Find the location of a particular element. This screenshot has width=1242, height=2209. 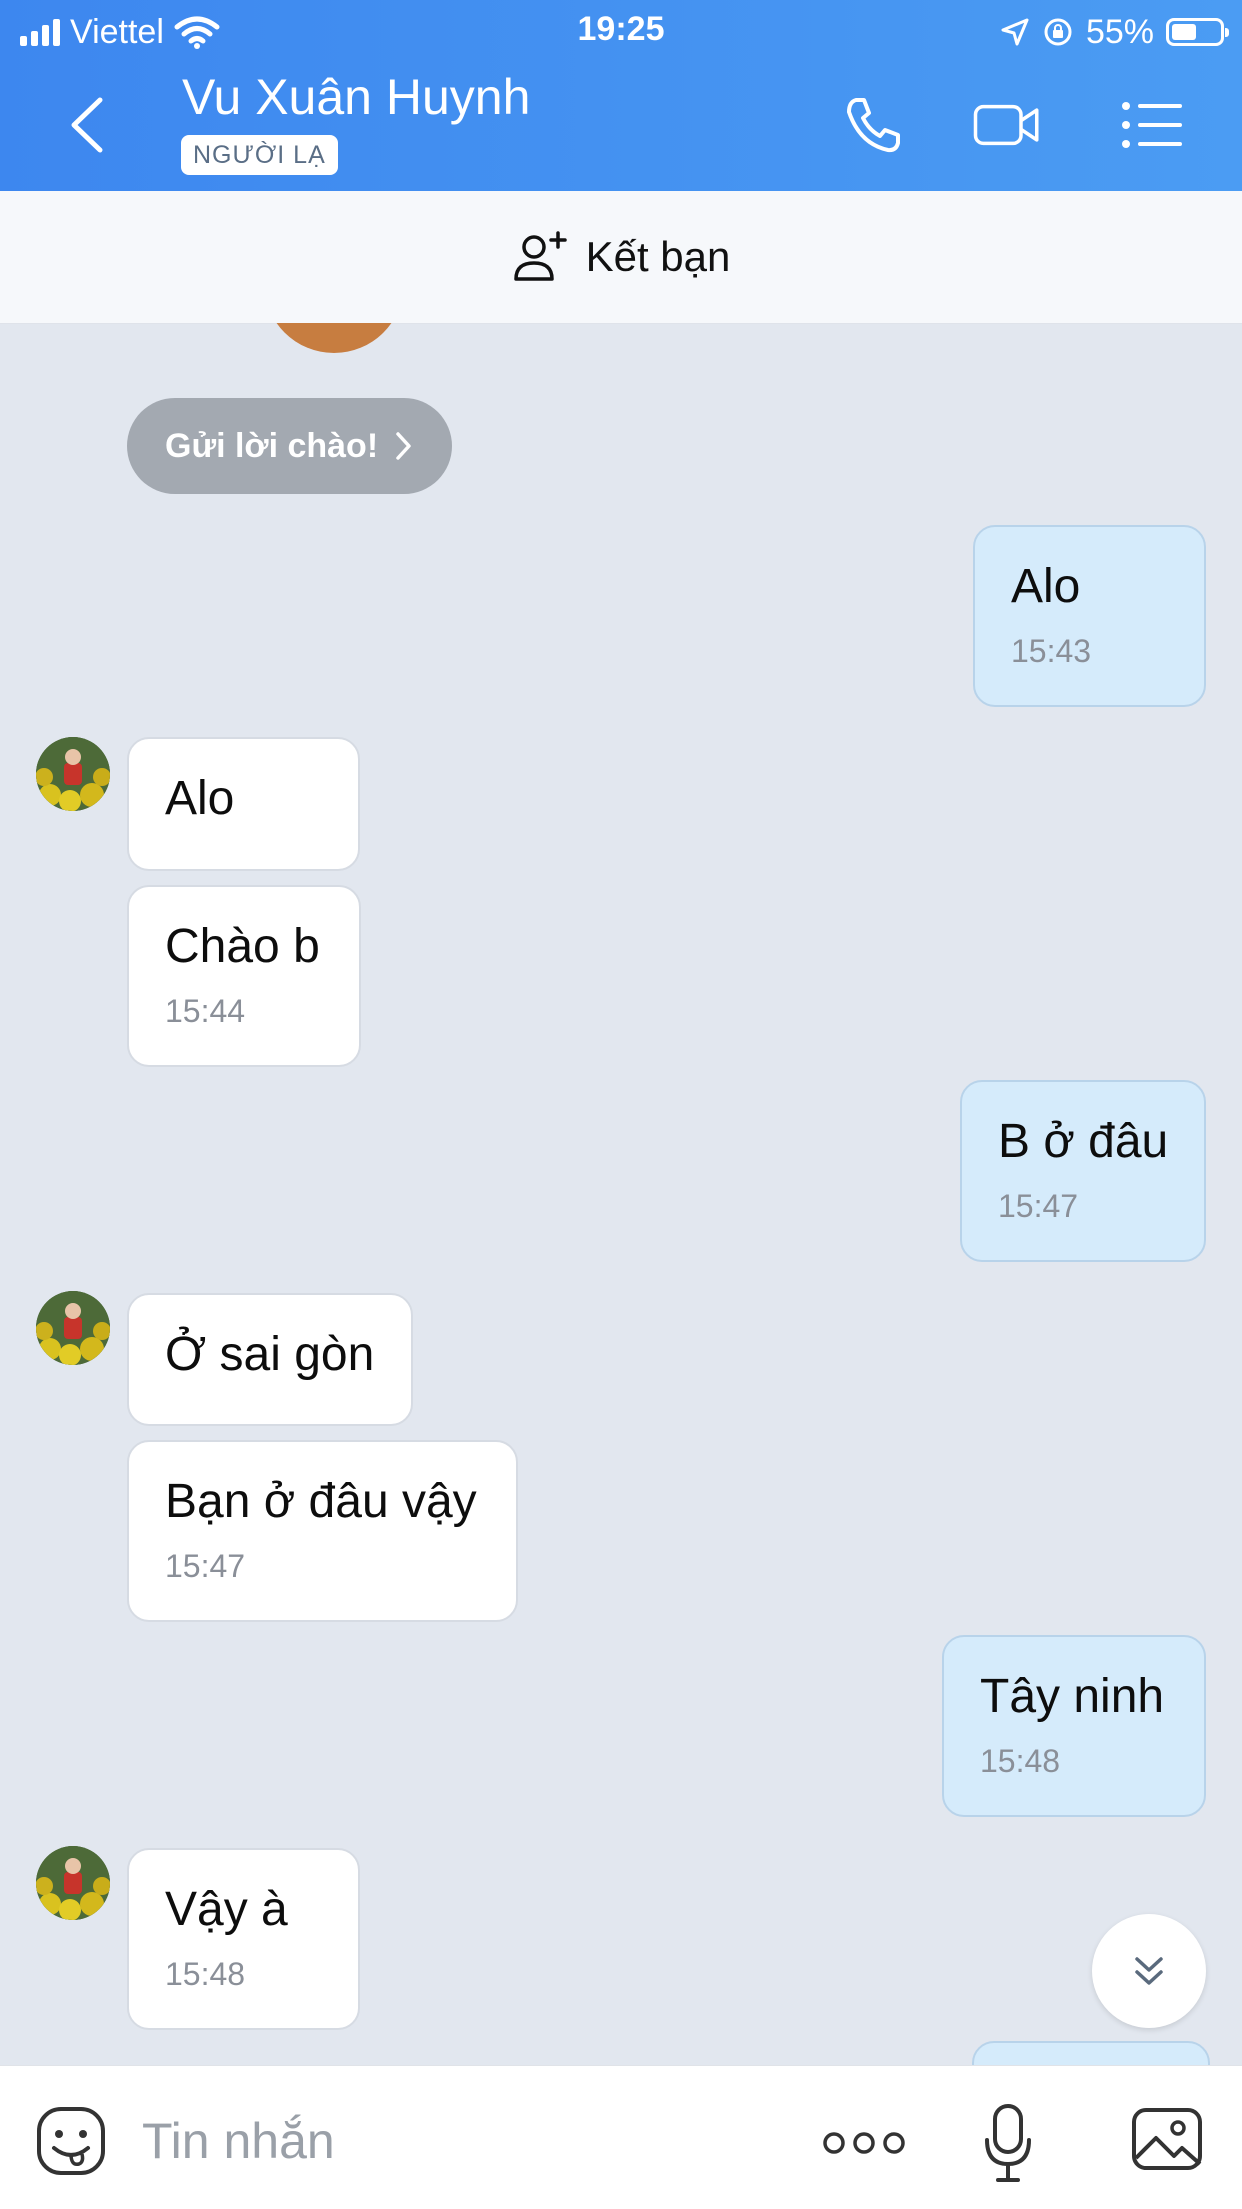

add-friend-label: Kết bạn is located at coordinates (658, 256).